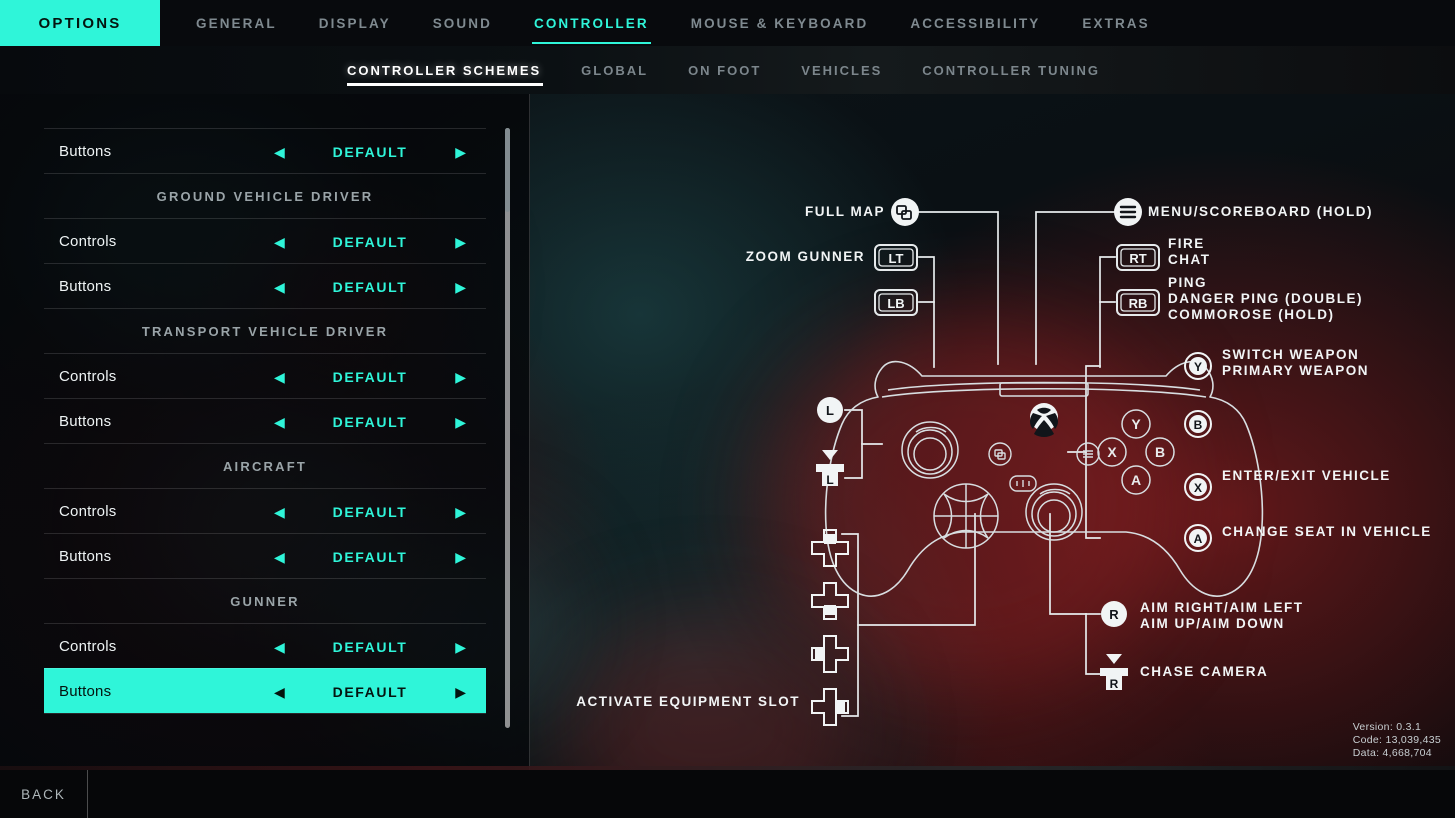 Image resolution: width=1455 pixels, height=818 pixels. Describe the element at coordinates (1114, 614) in the screenshot. I see `right-stick-icon: R` at that location.